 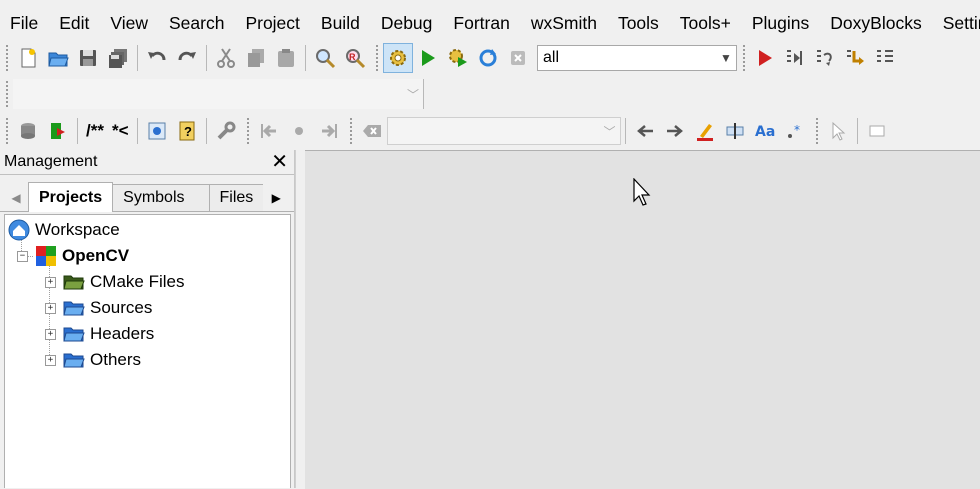 I want to click on next-line-icon, so click(x=825, y=58).